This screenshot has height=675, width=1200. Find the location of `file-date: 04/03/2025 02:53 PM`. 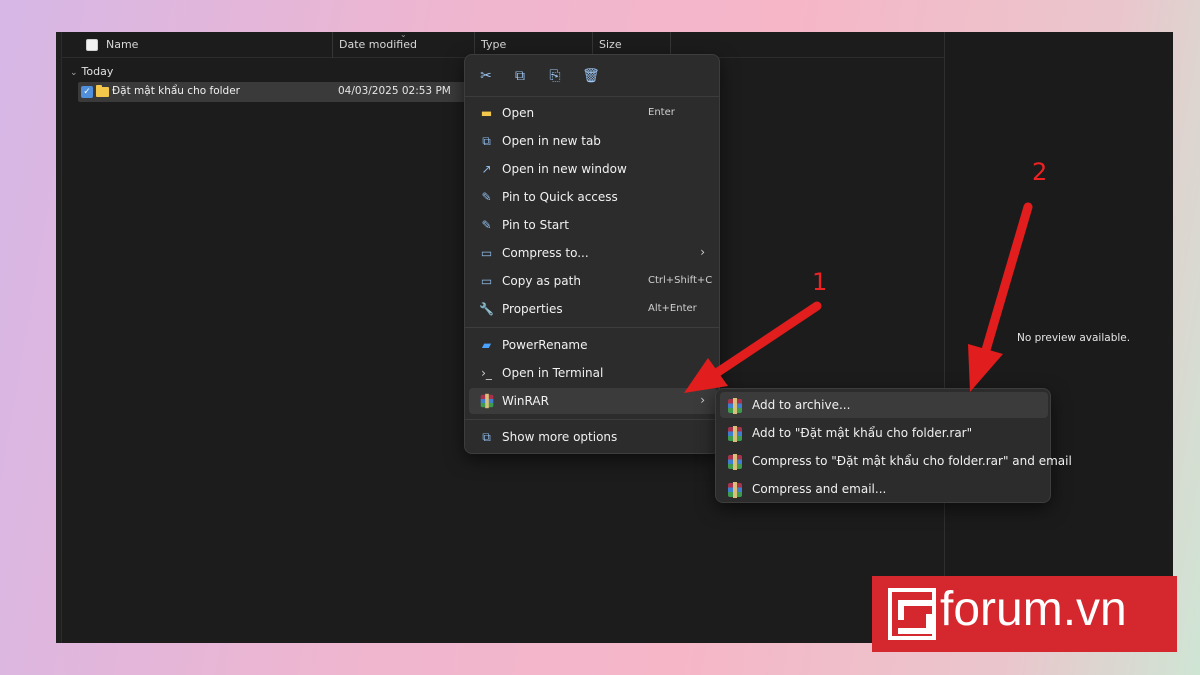

file-date: 04/03/2025 02:53 PM is located at coordinates (394, 91).